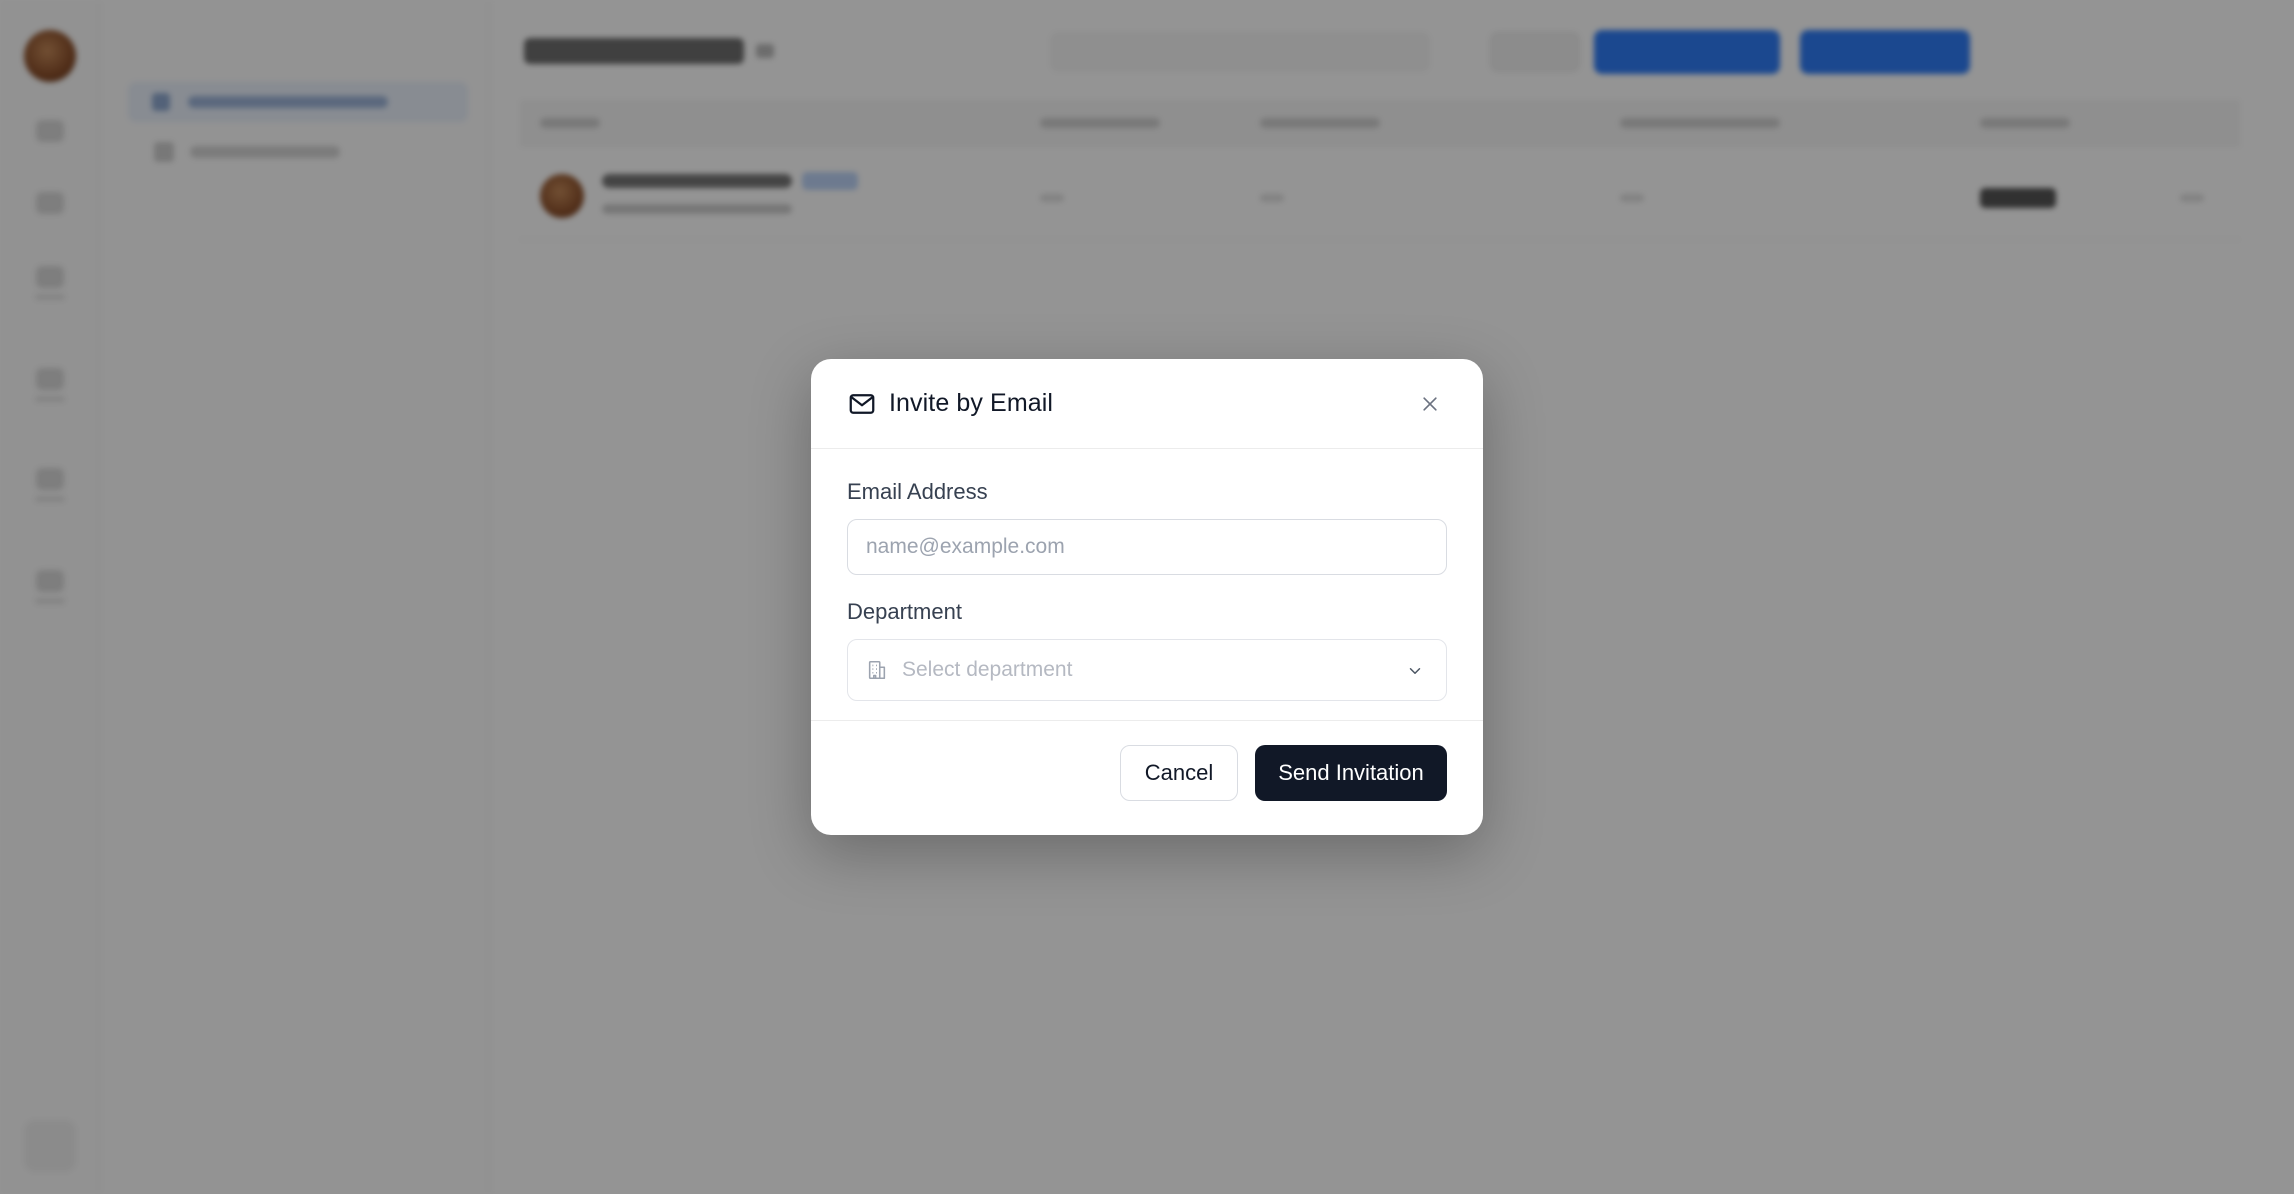 This screenshot has height=1194, width=2294. Describe the element at coordinates (1147, 547) in the screenshot. I see `email-field` at that location.